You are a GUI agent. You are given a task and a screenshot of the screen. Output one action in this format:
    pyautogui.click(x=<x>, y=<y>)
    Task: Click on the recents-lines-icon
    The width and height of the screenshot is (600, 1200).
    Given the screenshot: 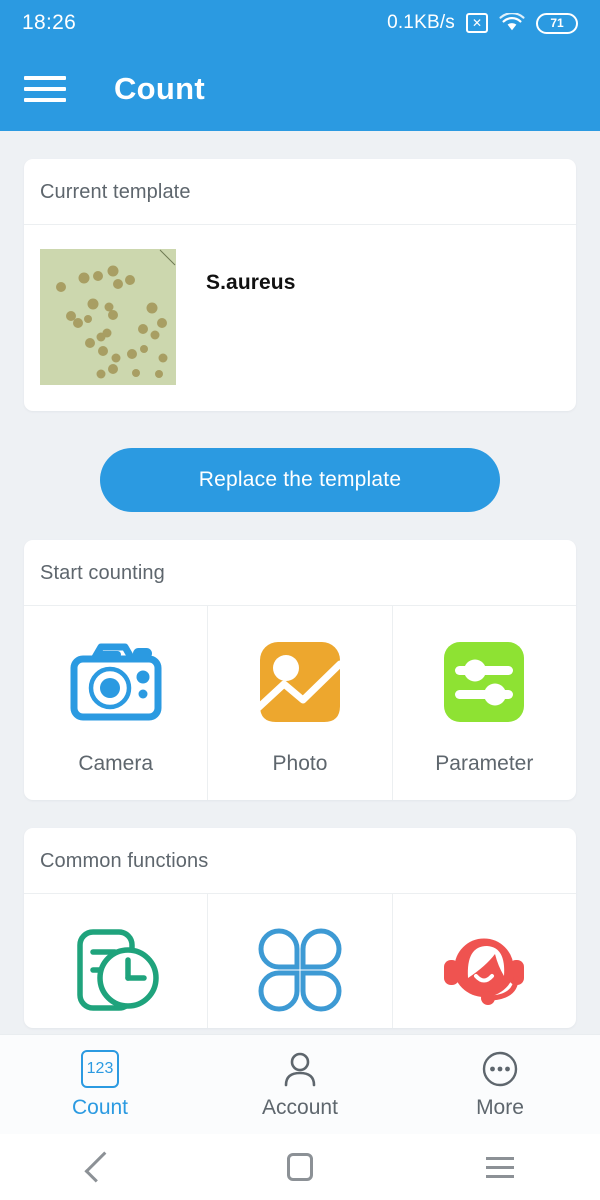 What is the action you would take?
    pyautogui.click(x=500, y=1167)
    